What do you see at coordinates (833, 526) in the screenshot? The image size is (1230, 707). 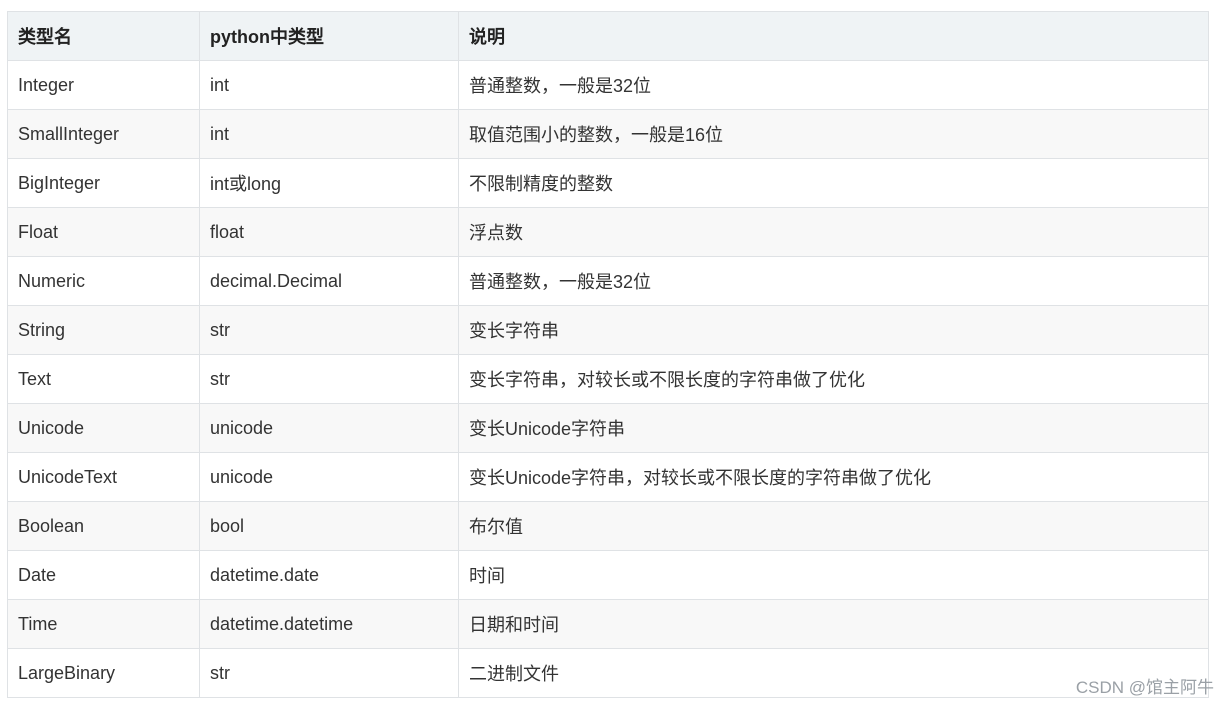 I see `cell-description: 布尔值` at bounding box center [833, 526].